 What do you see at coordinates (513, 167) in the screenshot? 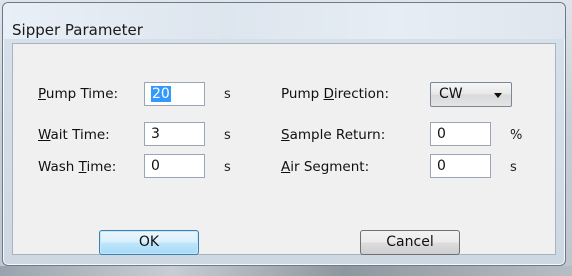
I see `air-segment-unit: s` at bounding box center [513, 167].